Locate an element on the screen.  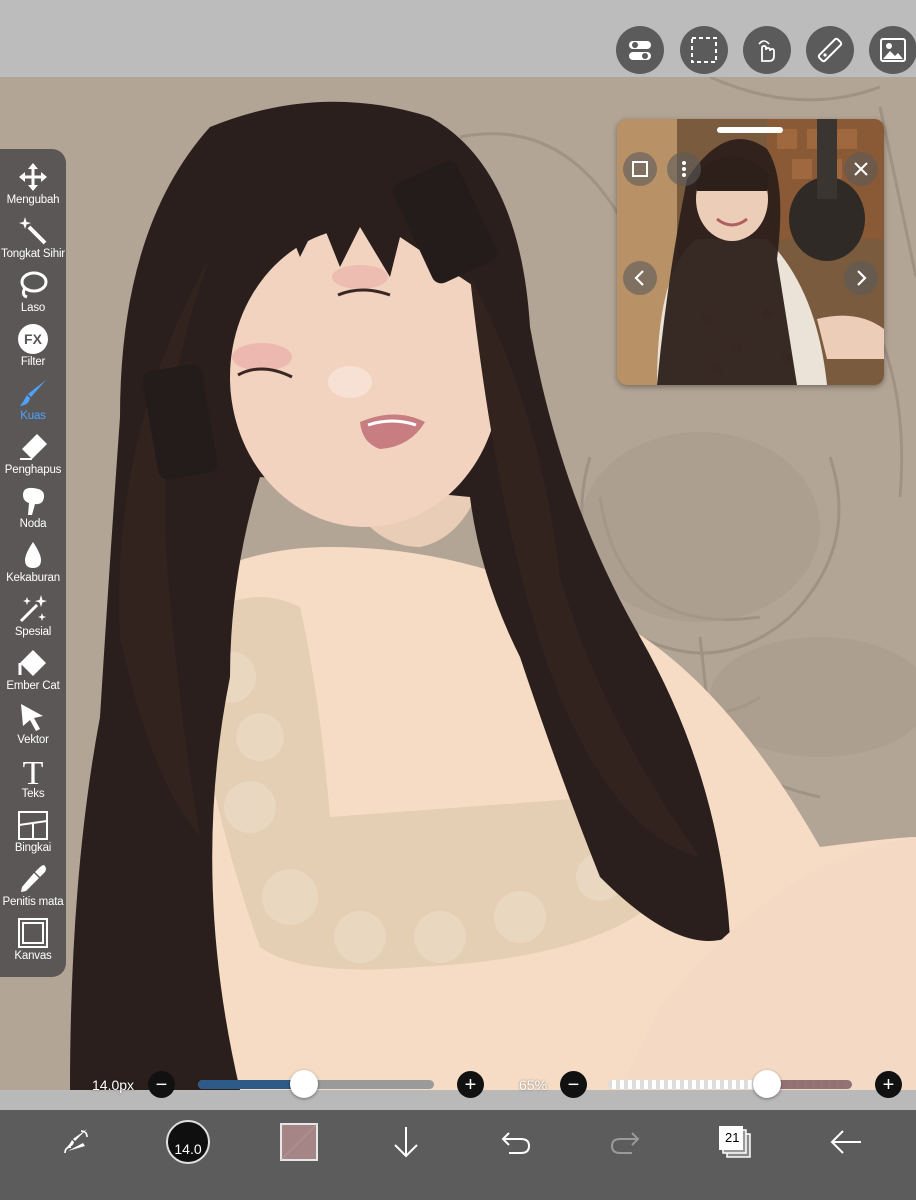
tool-paint-bucket: Ember Cat is located at coordinates (33, 672).